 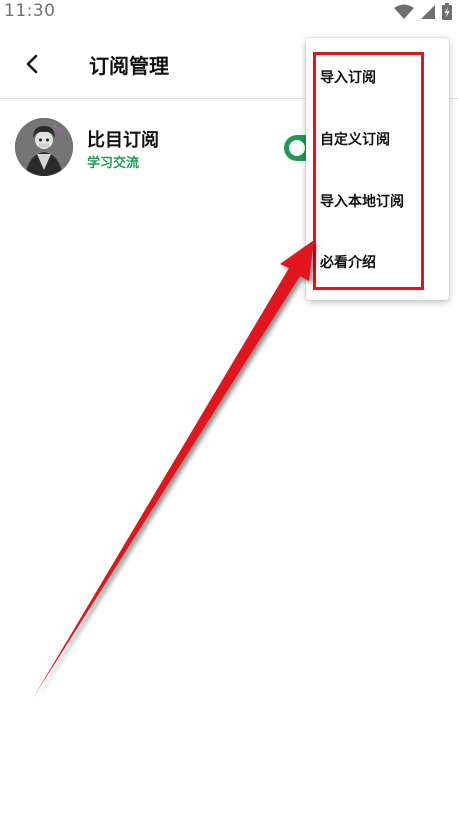 I want to click on status-bar: 11:30, so click(x=229, y=12).